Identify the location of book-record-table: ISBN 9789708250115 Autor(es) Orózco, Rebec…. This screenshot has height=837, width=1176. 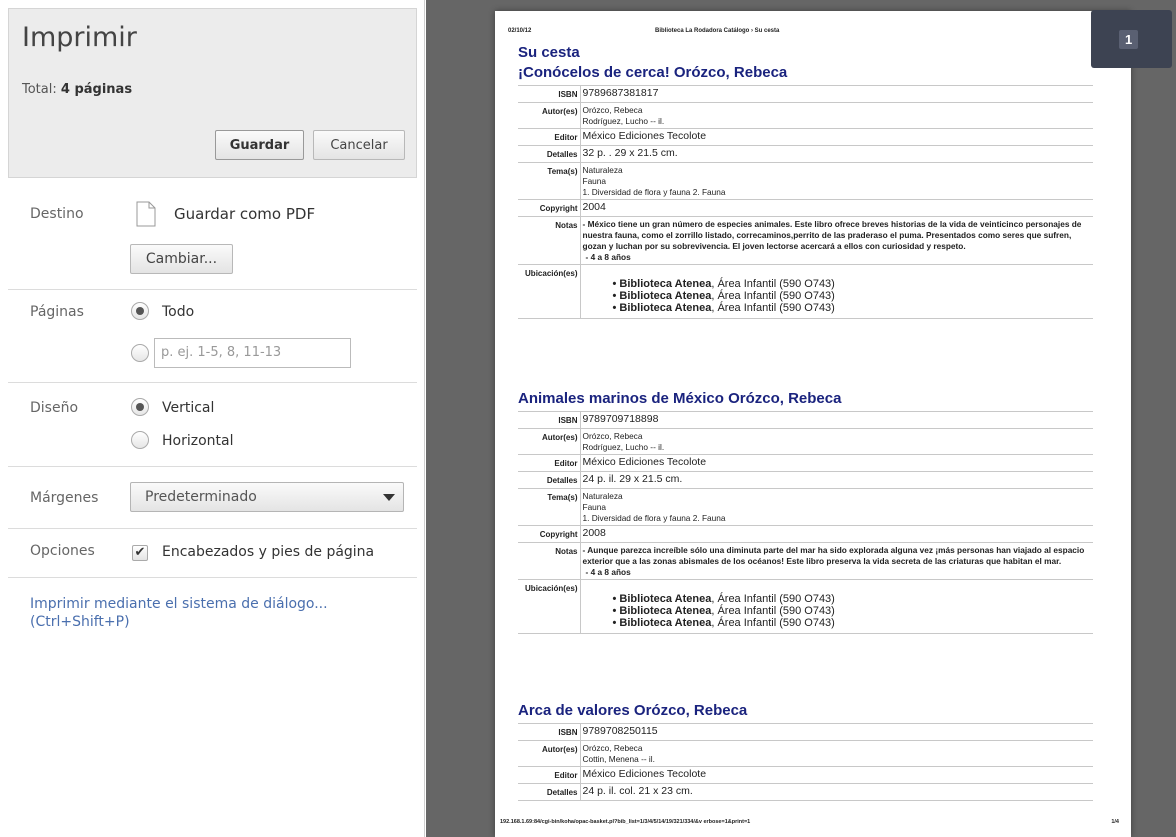
(805, 762).